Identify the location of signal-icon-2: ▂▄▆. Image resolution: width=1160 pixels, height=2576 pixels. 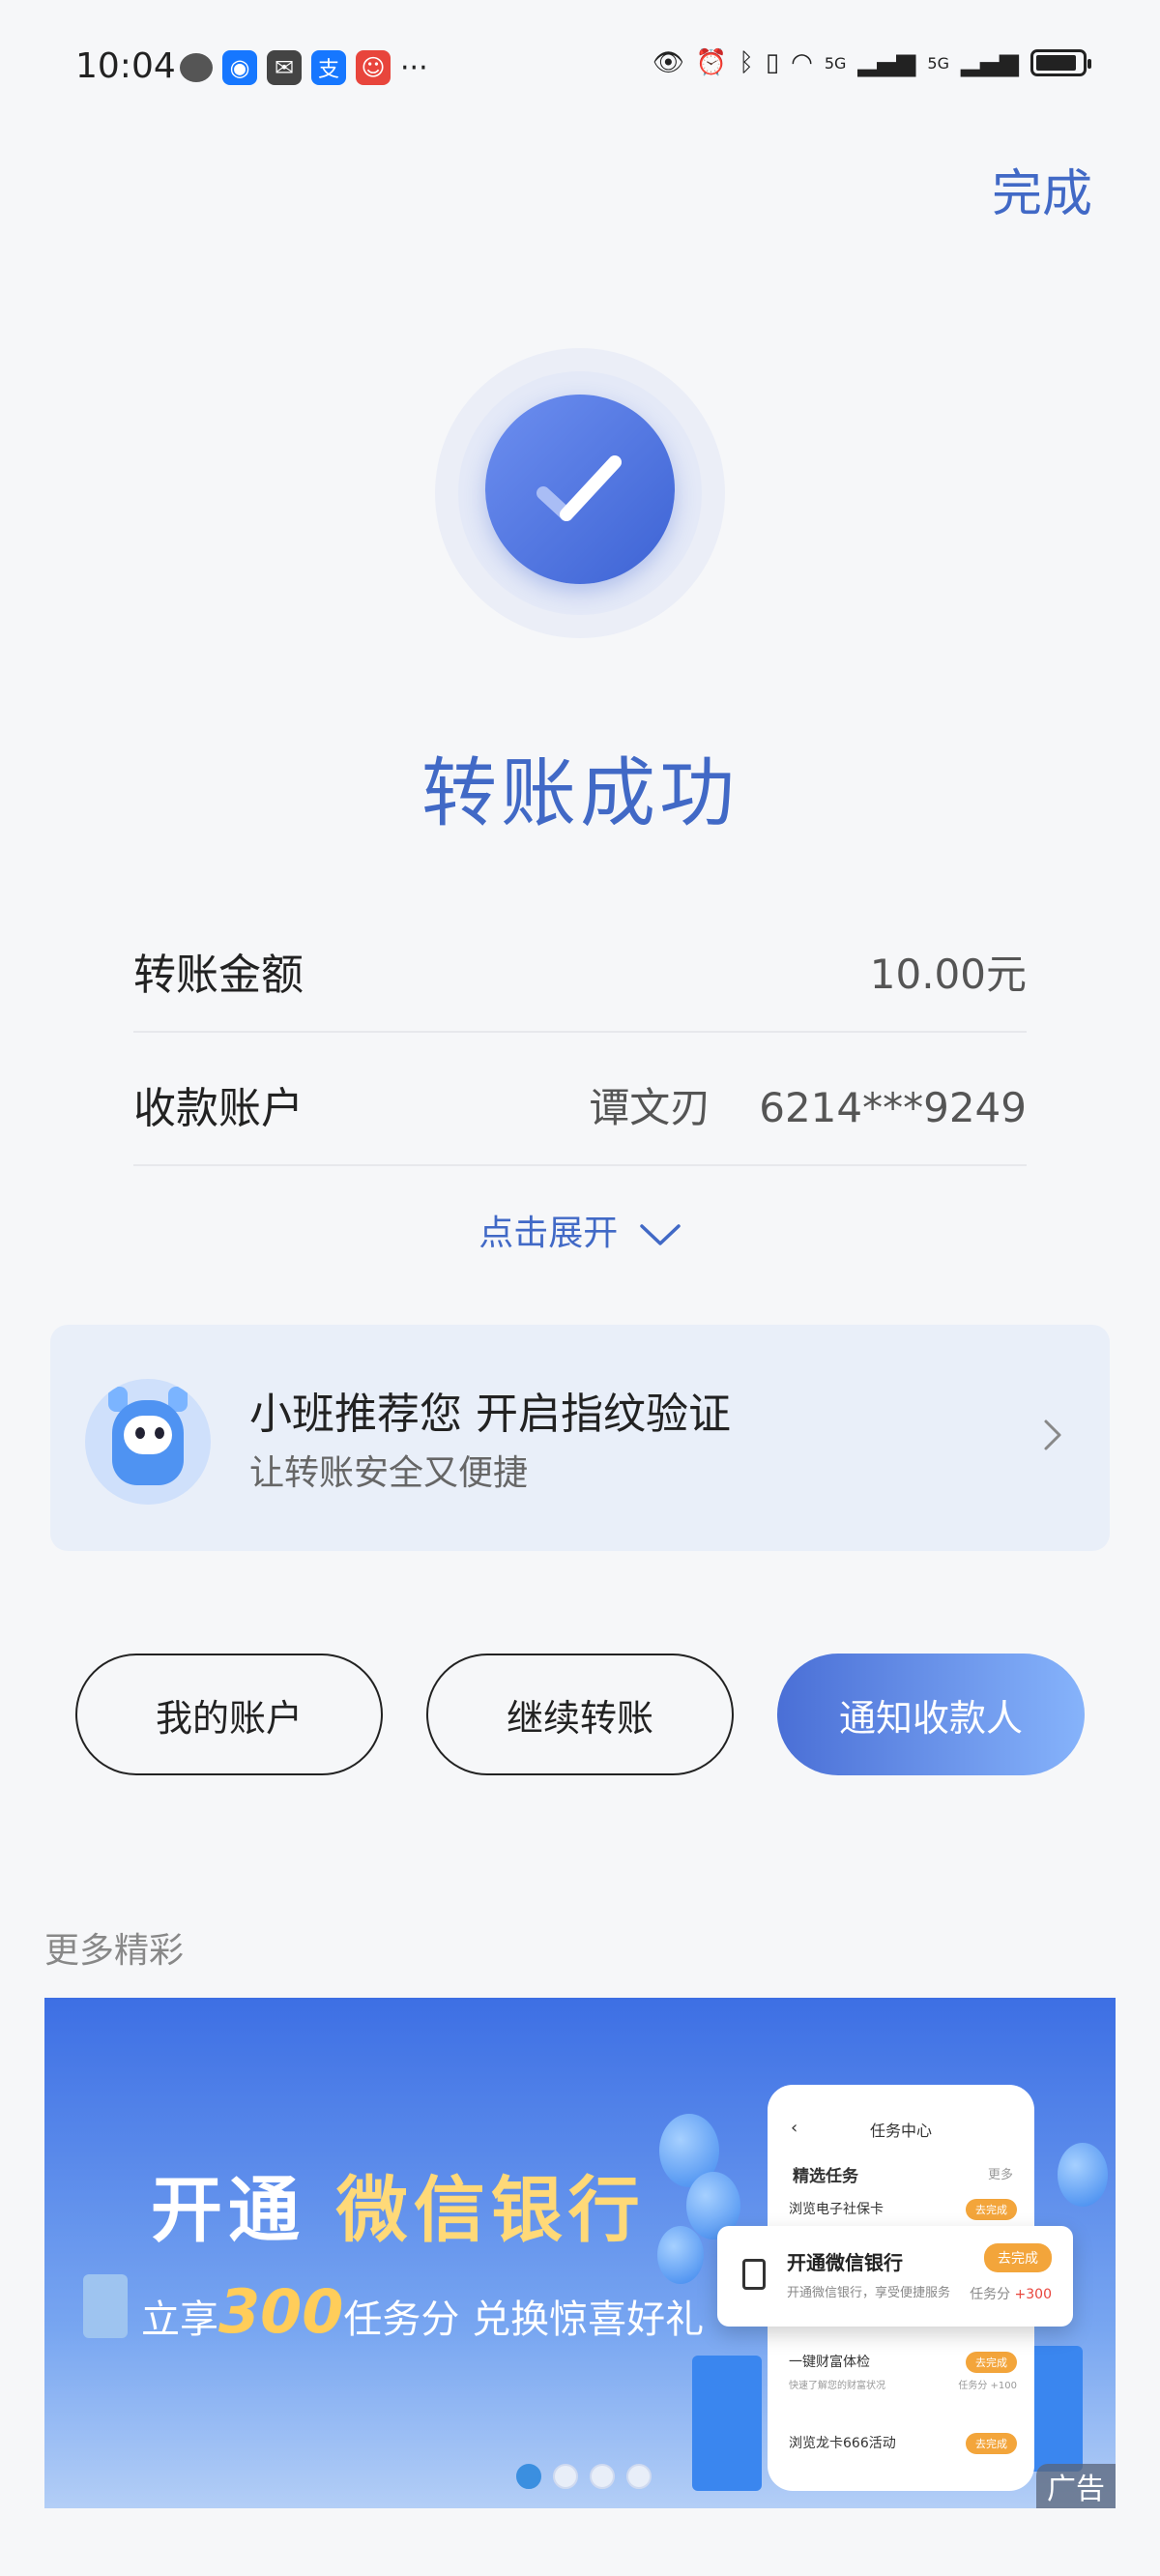
(990, 62).